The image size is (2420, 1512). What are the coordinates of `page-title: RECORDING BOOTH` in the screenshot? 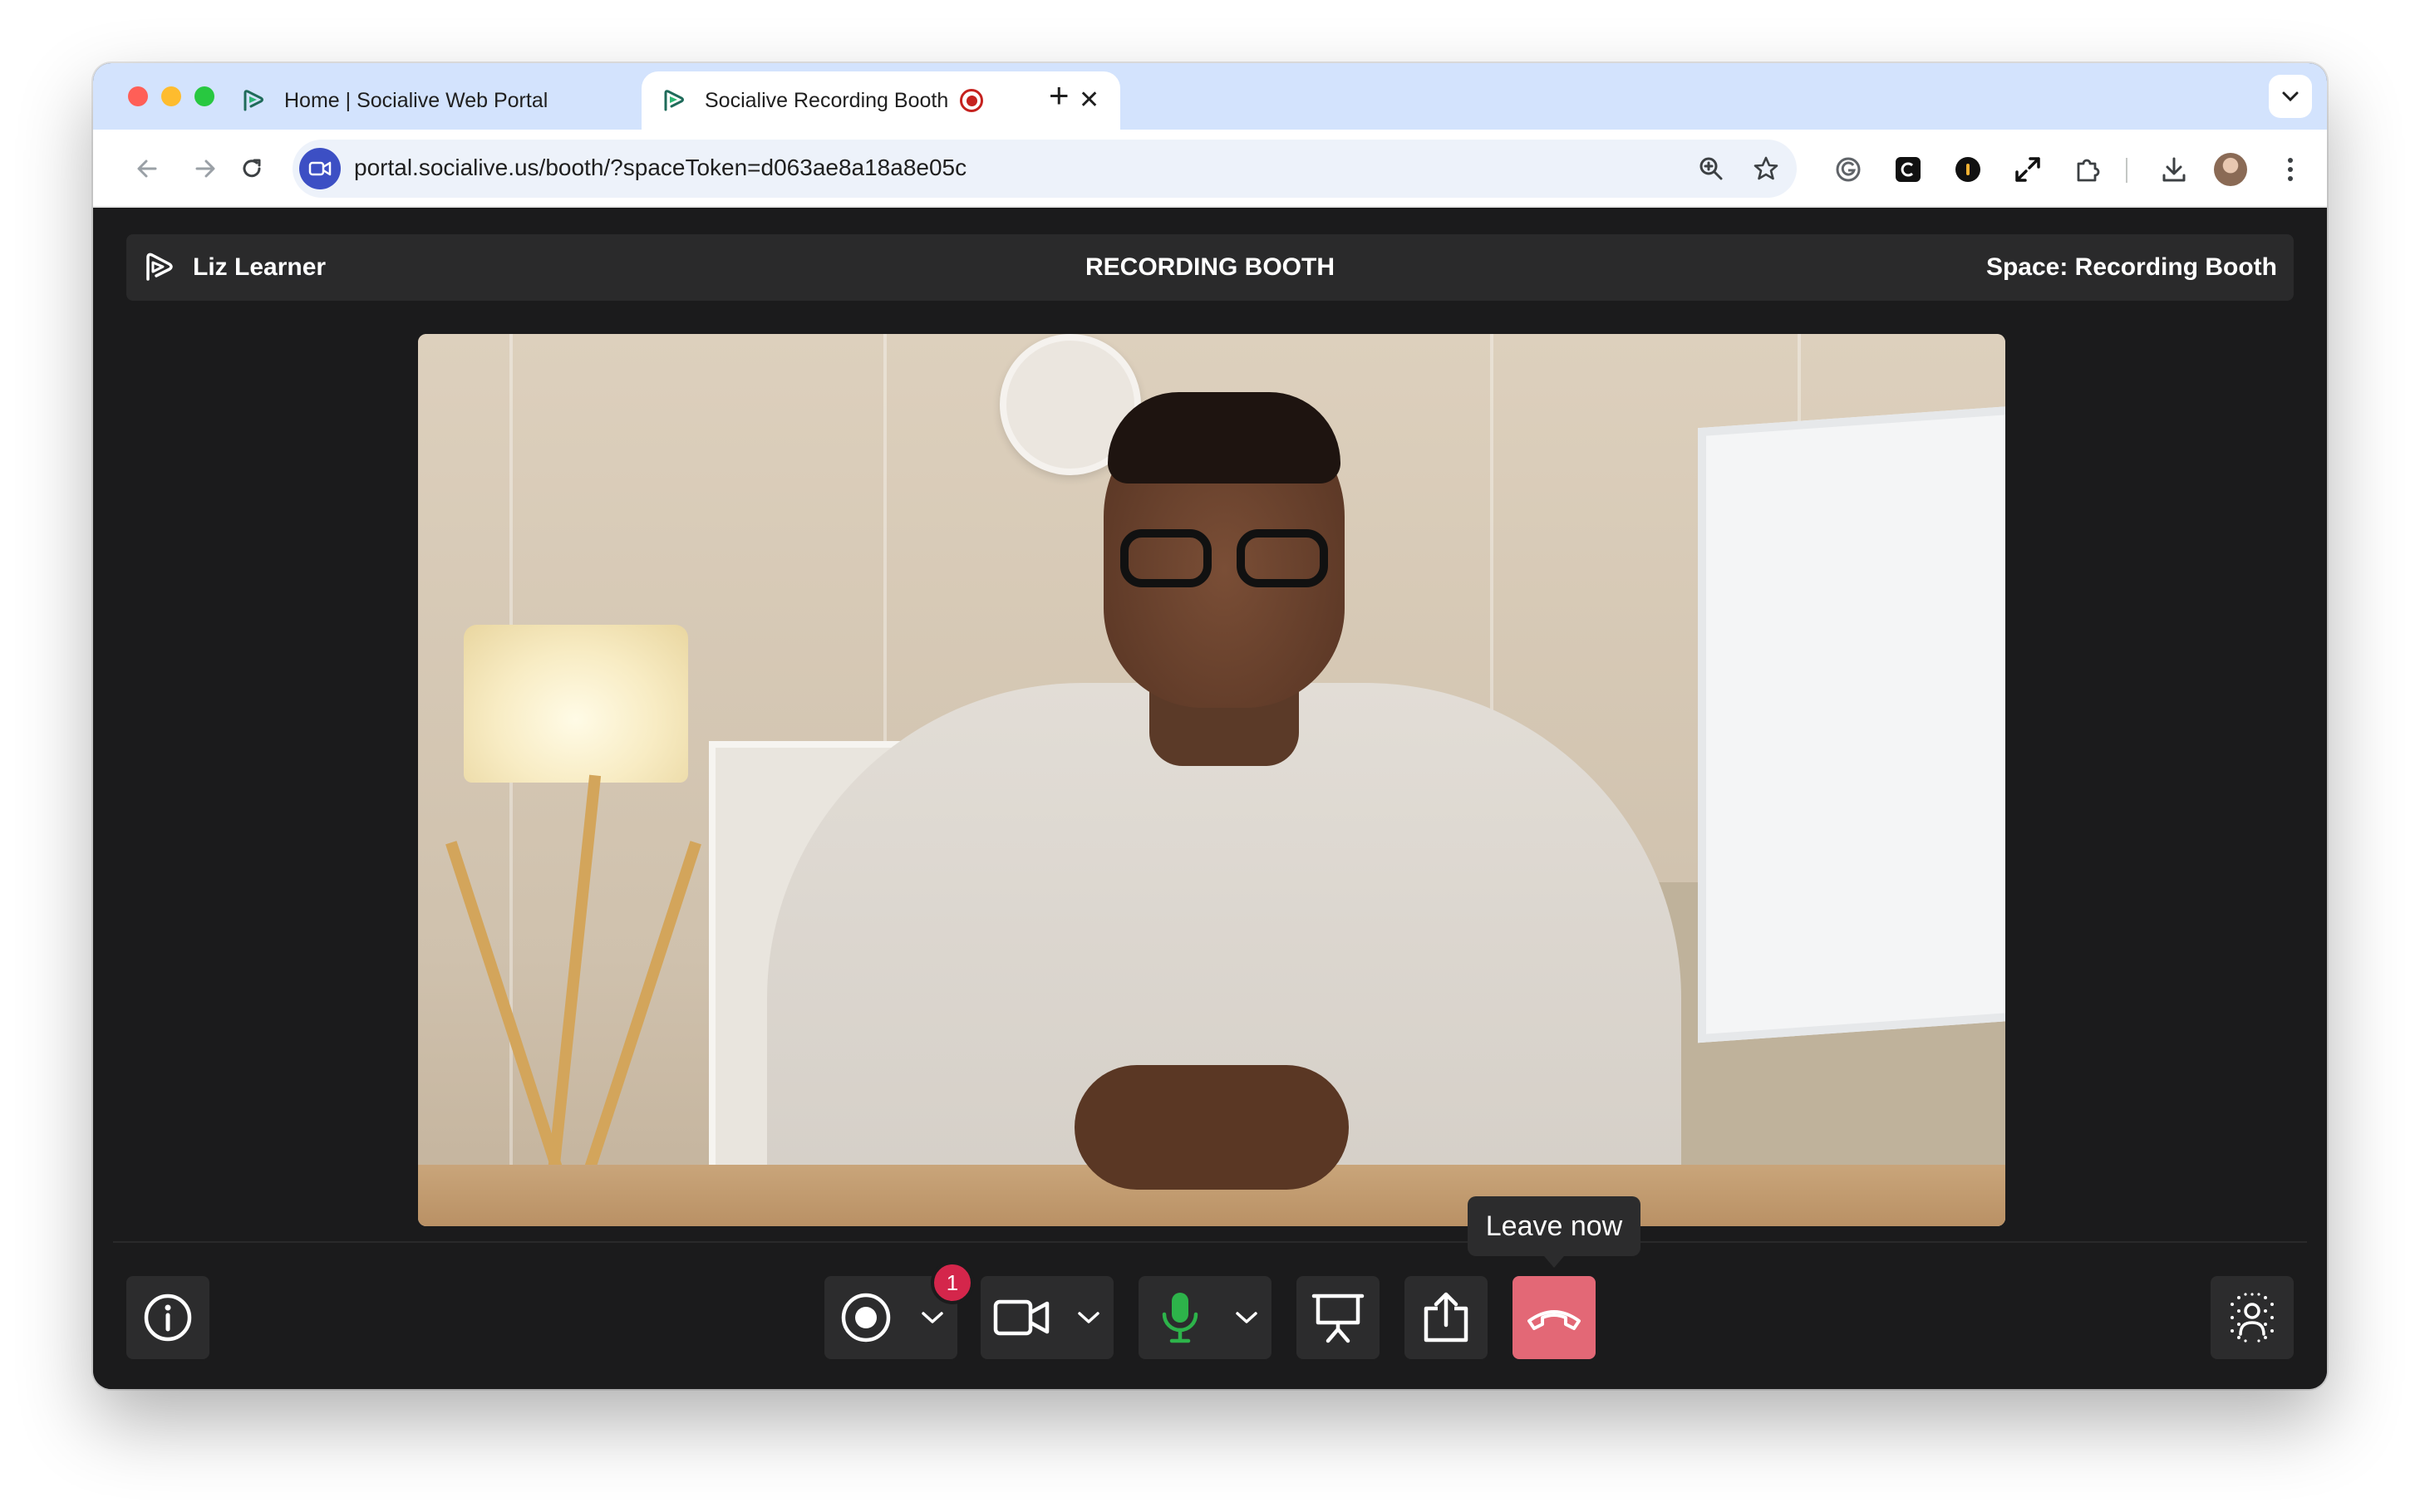 It's located at (1210, 267).